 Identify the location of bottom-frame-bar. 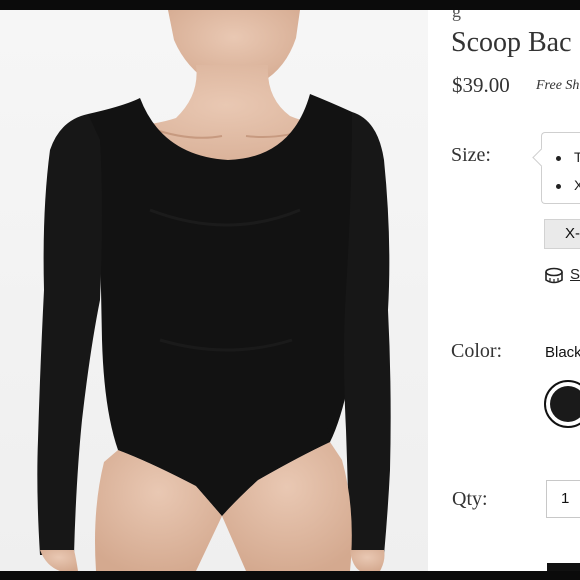
(290, 575).